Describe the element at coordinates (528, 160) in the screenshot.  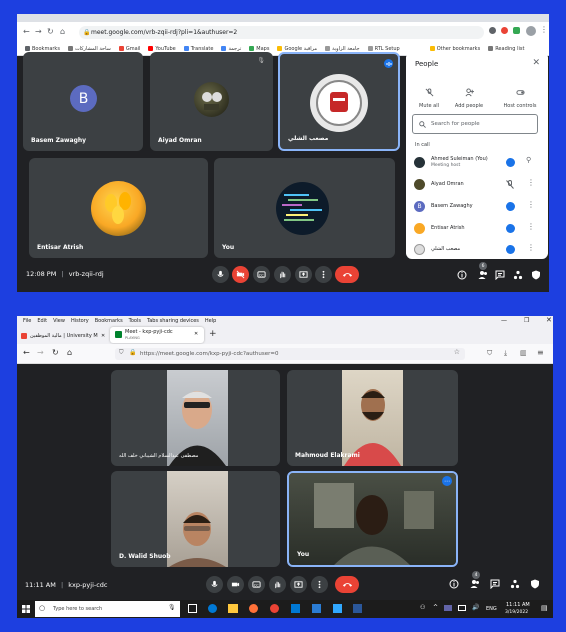
I see `pin-icon: ⚲` at that location.